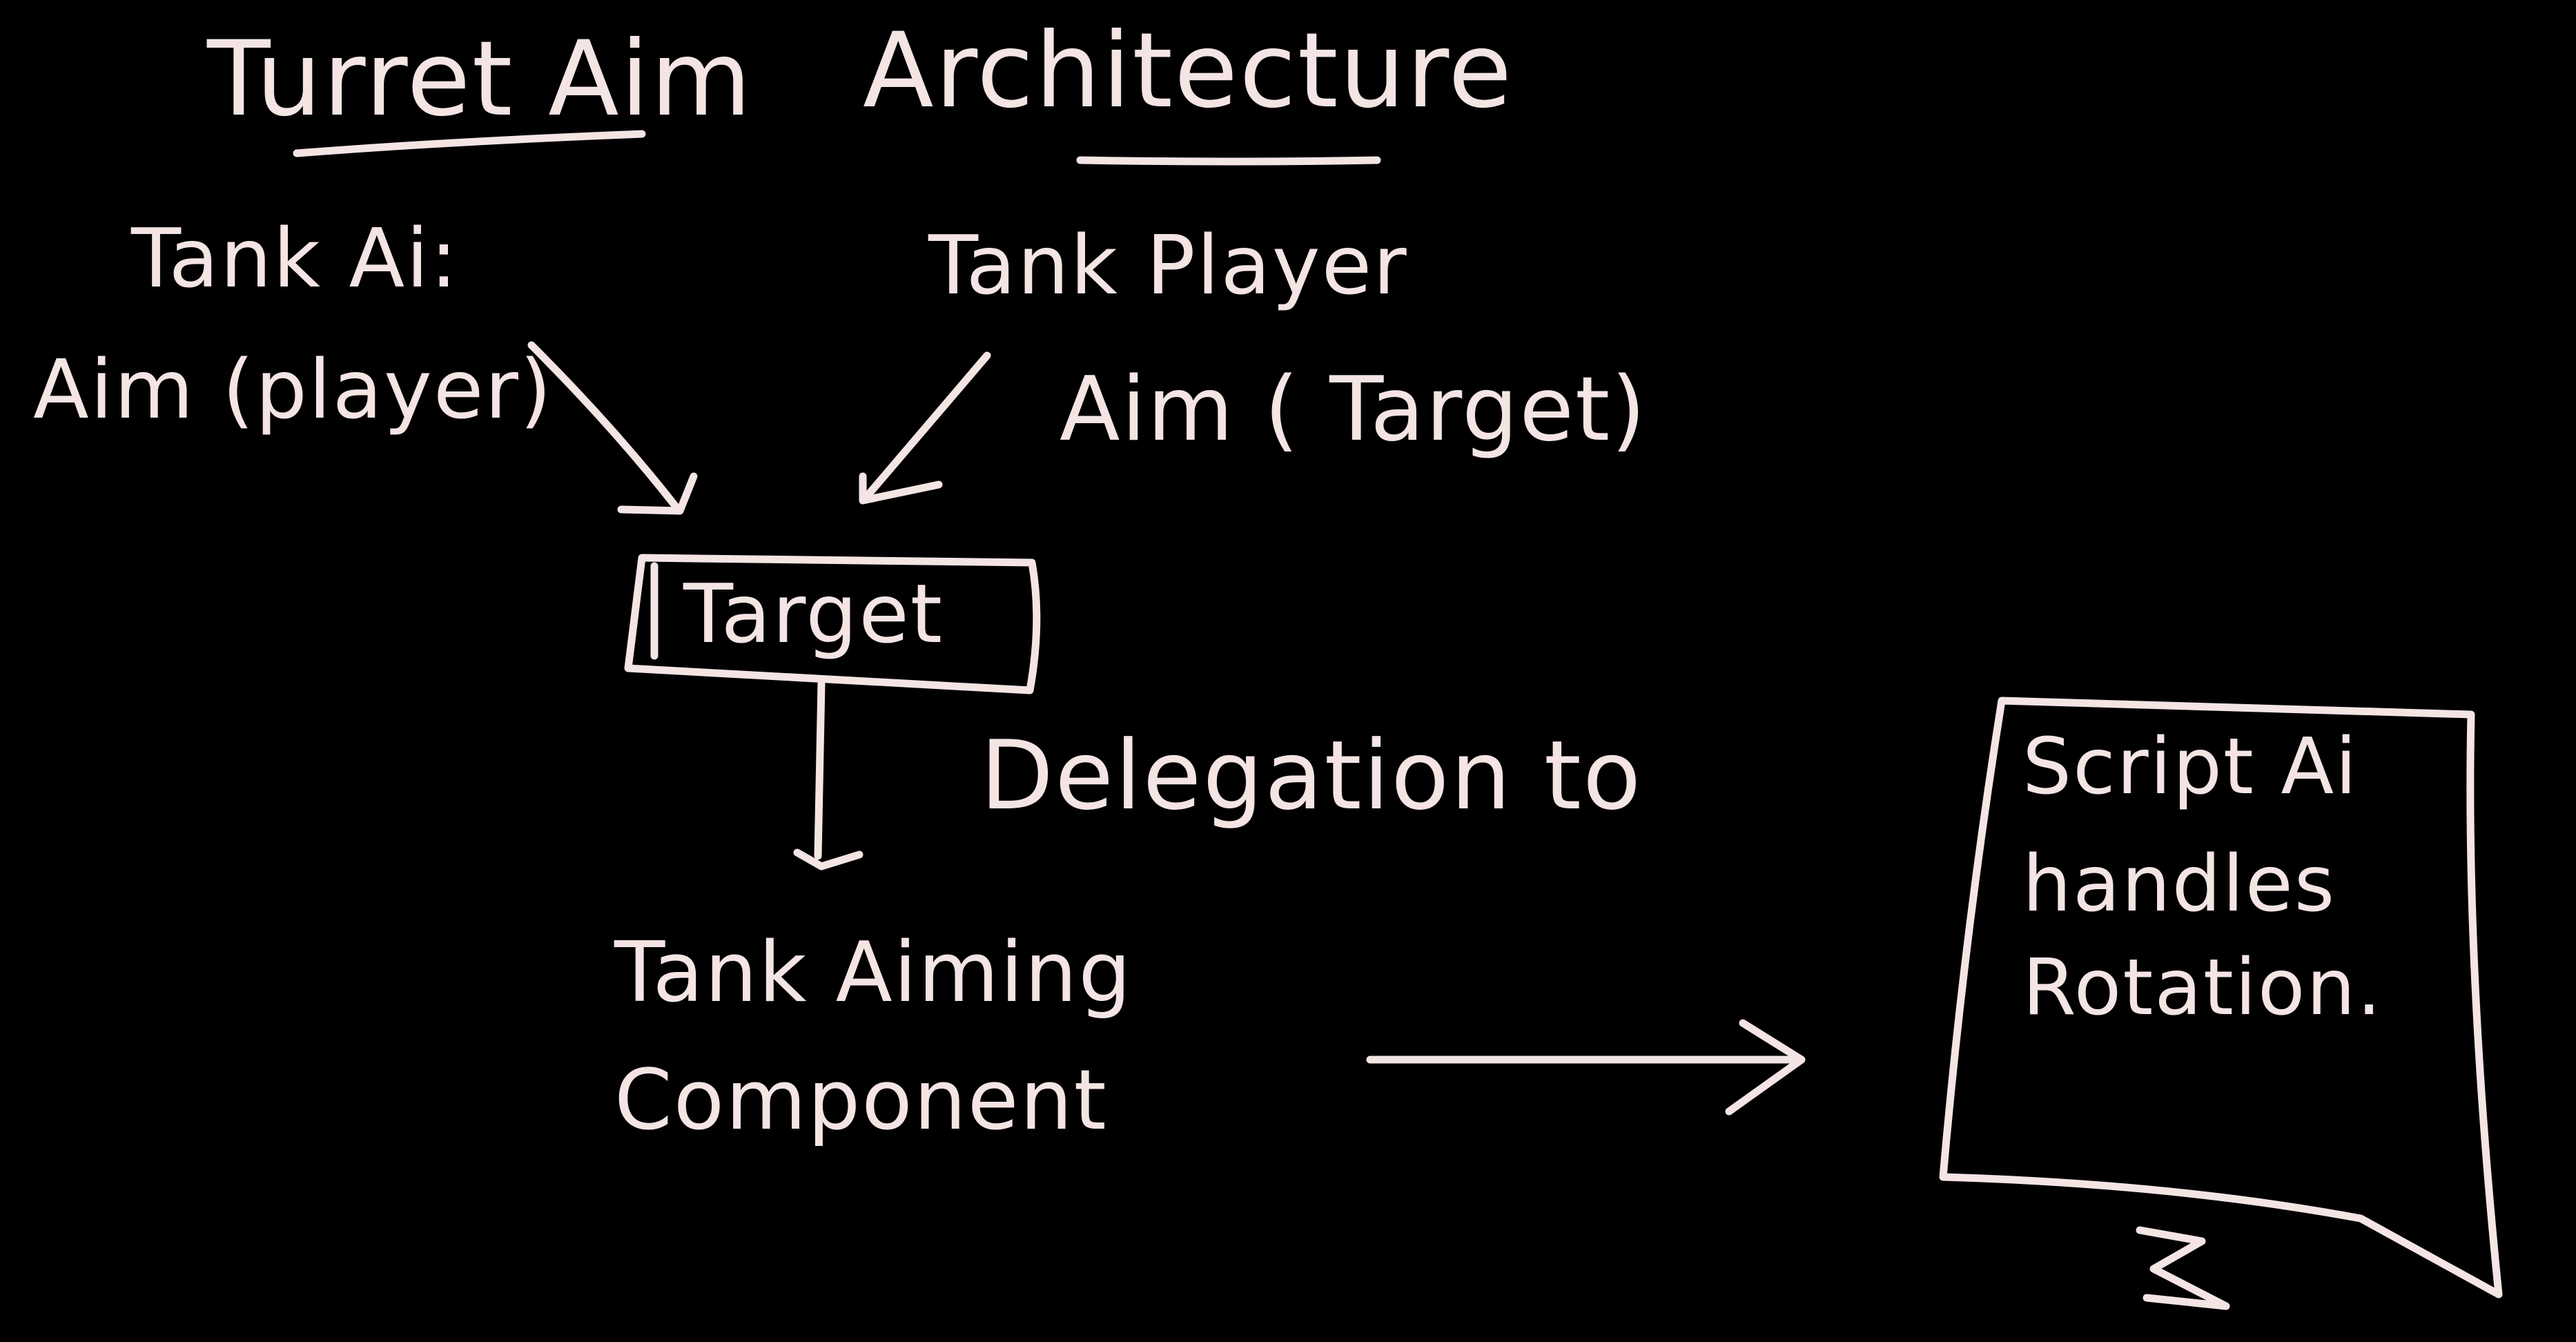  I want to click on aiming-component-line2: Component, so click(861, 1101).